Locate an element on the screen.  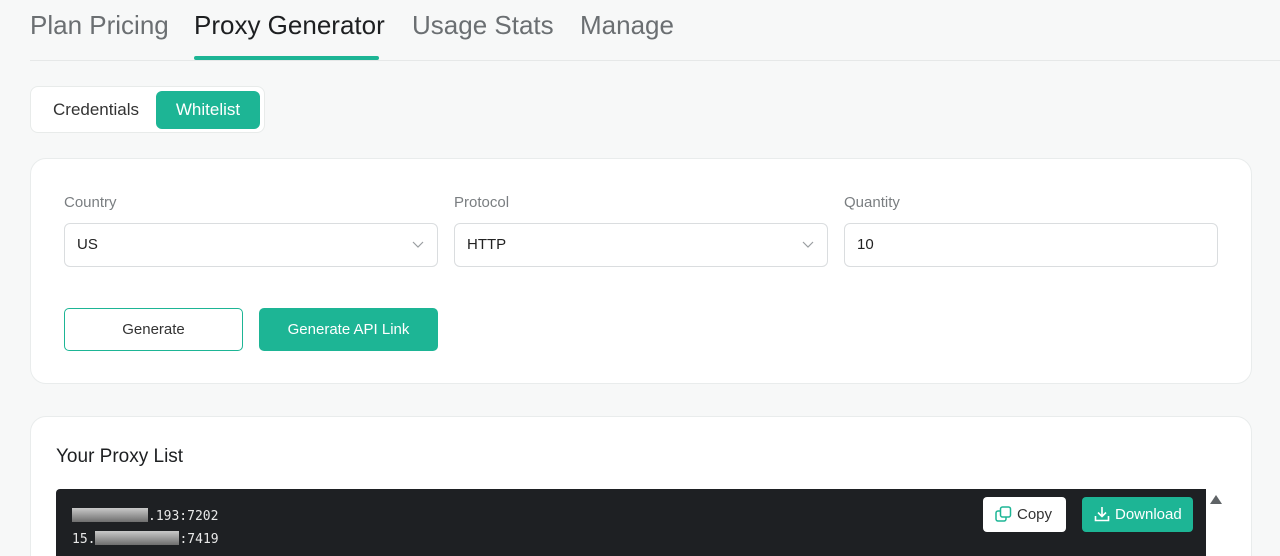
download-label: Download is located at coordinates (1148, 514).